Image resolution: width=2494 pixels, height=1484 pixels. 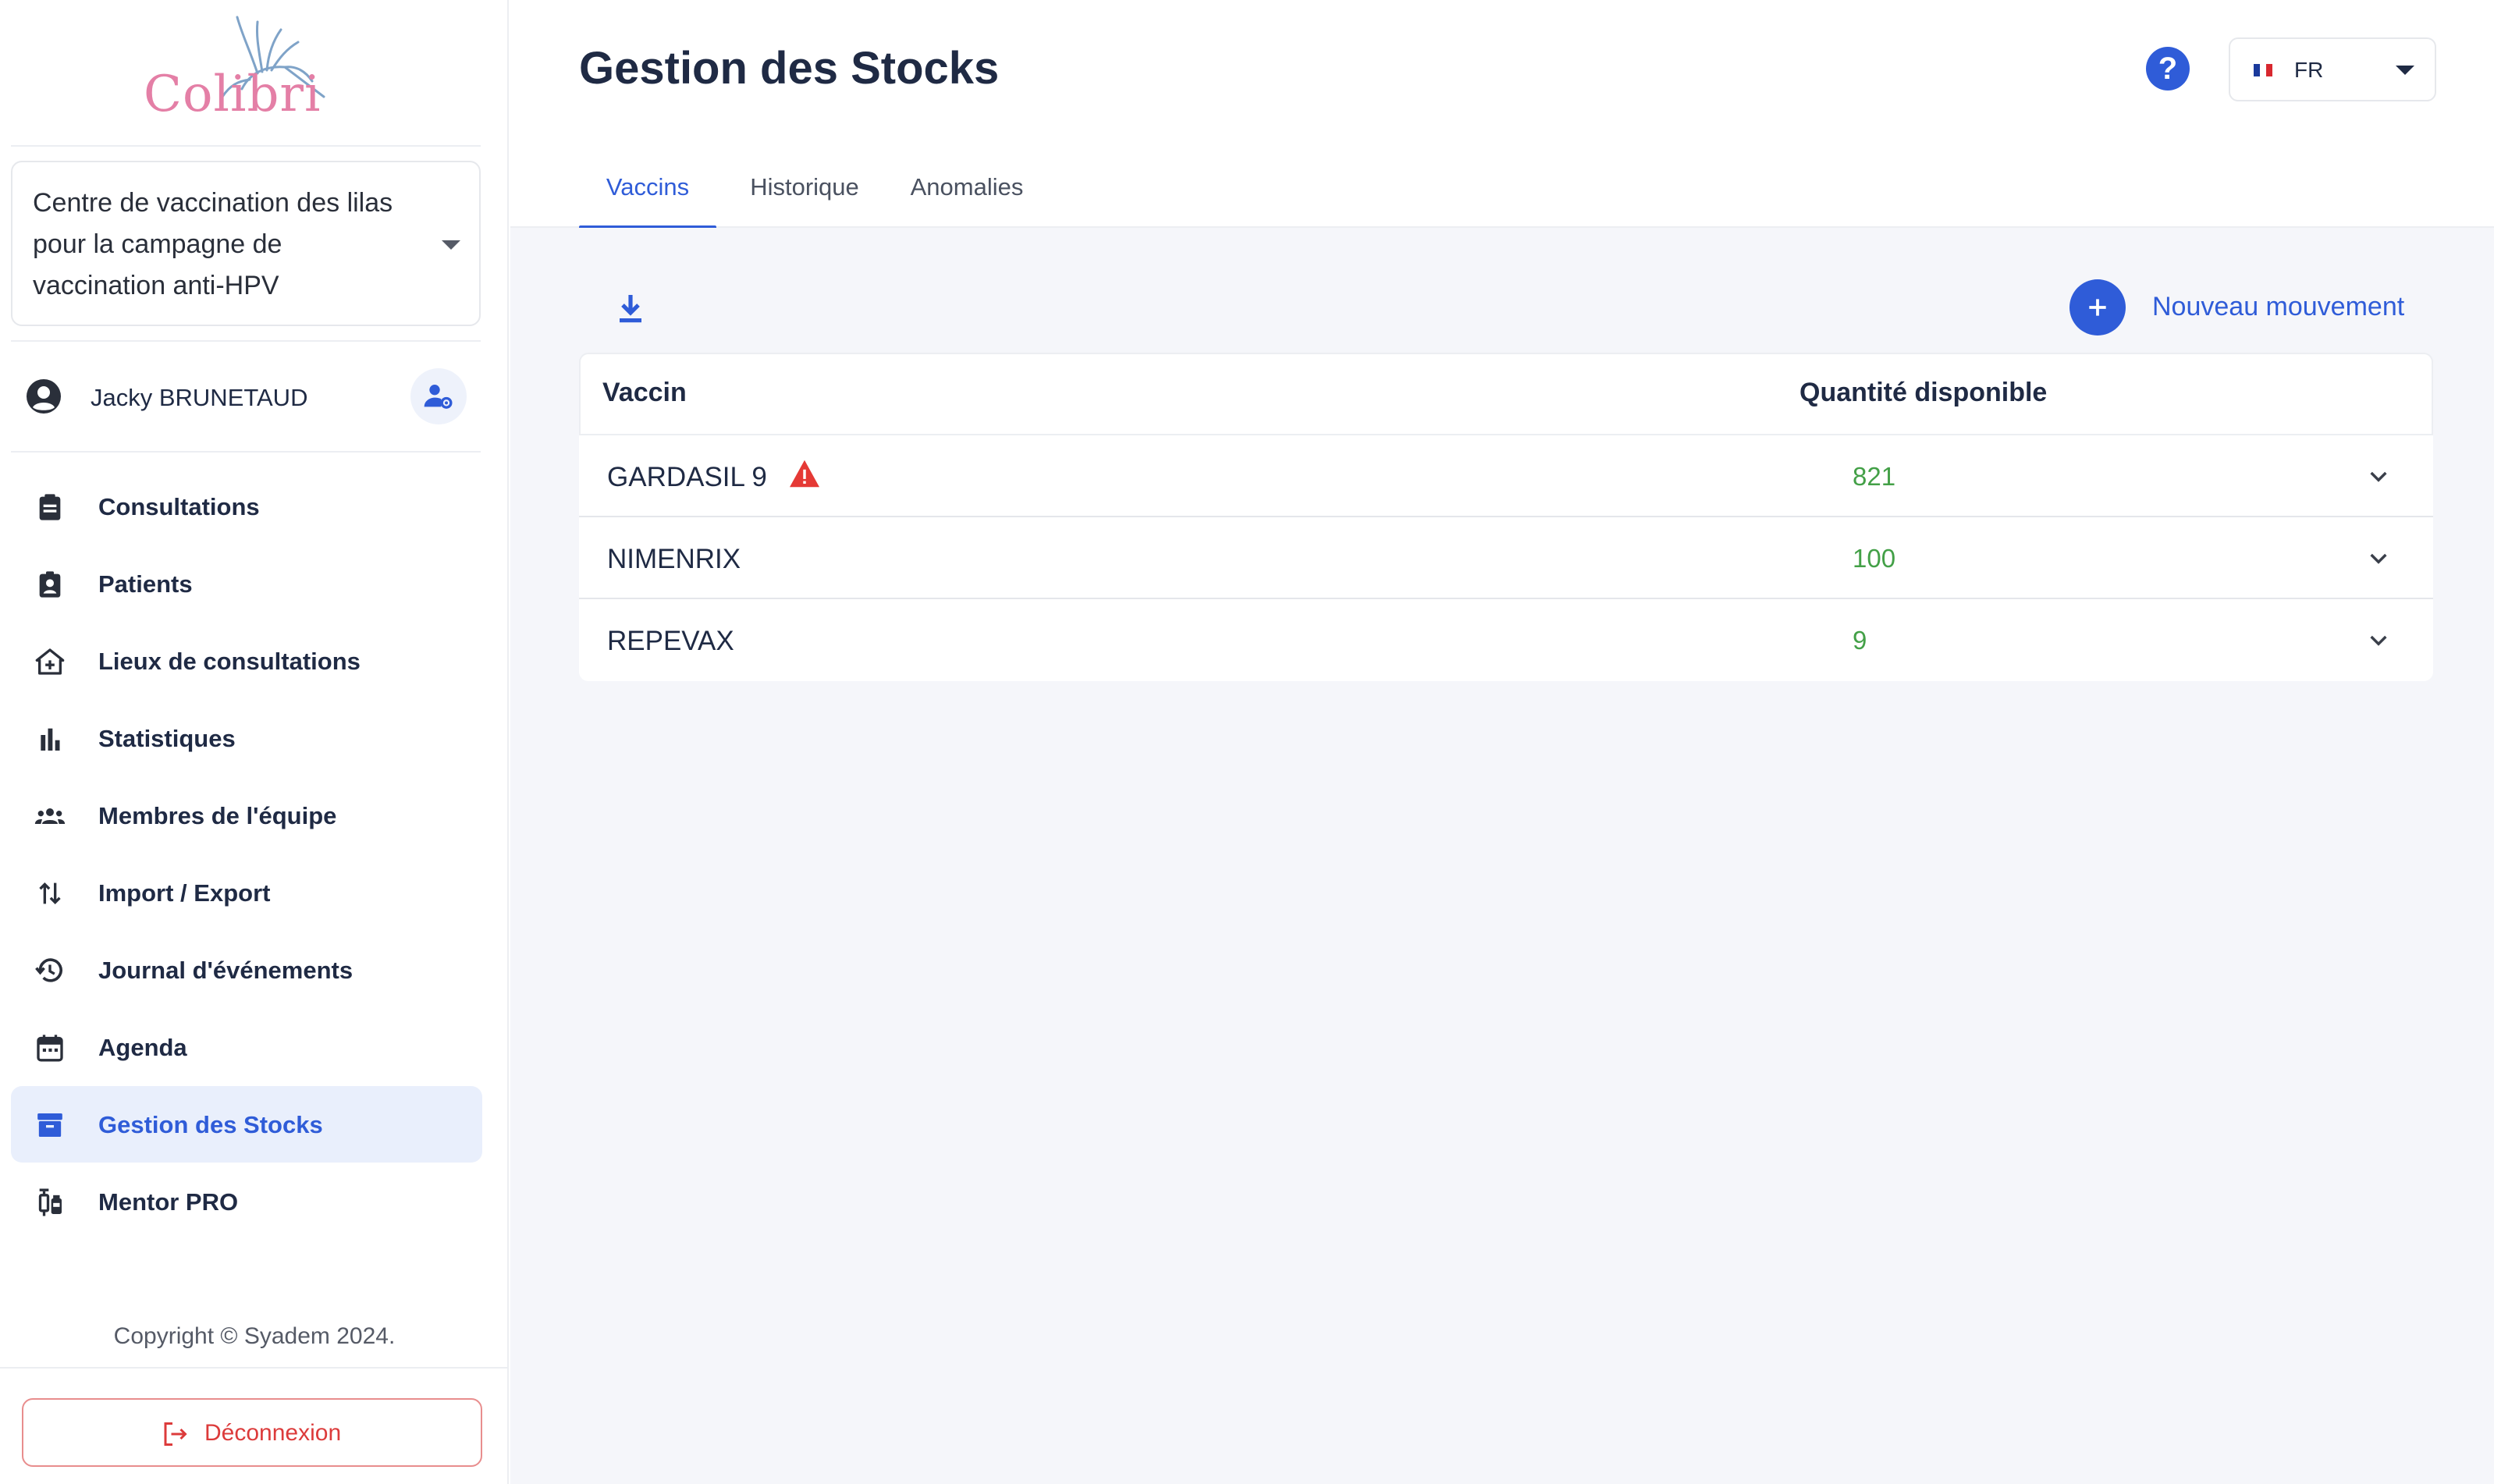 What do you see at coordinates (50, 893) in the screenshot?
I see `import-export-icon` at bounding box center [50, 893].